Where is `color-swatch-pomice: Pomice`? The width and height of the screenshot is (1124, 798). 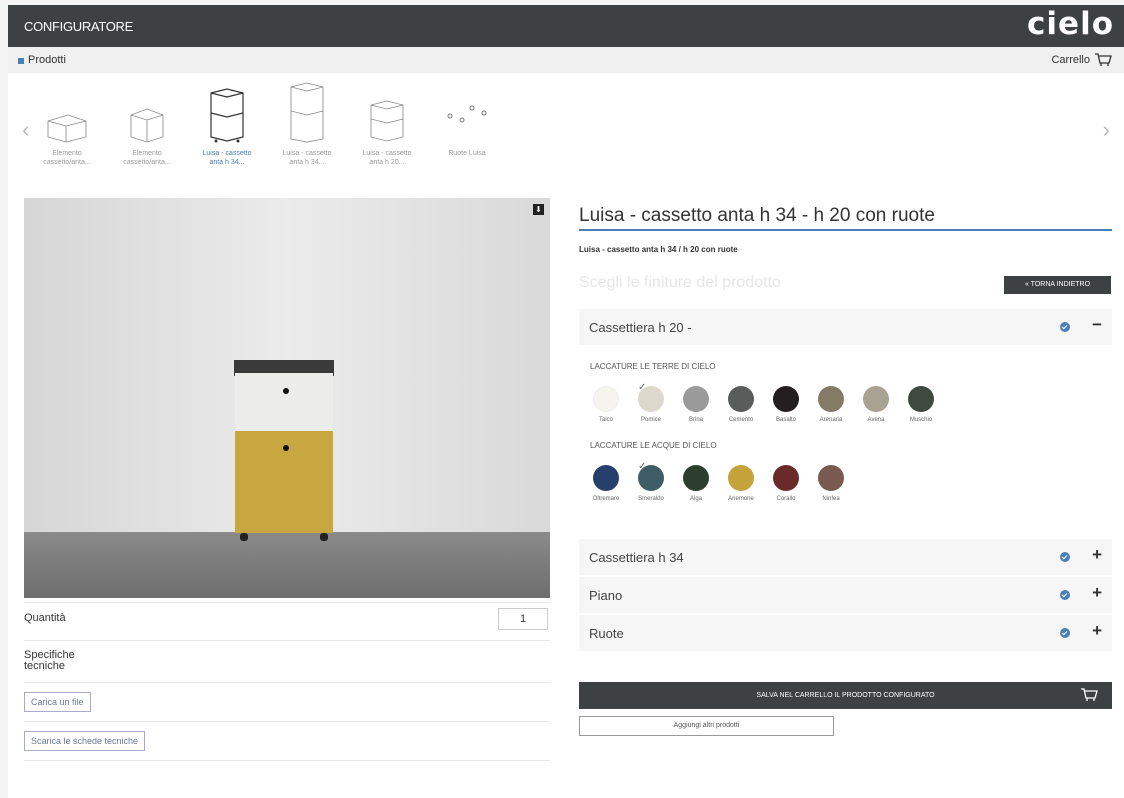
color-swatch-pomice: Pomice is located at coordinates (651, 402).